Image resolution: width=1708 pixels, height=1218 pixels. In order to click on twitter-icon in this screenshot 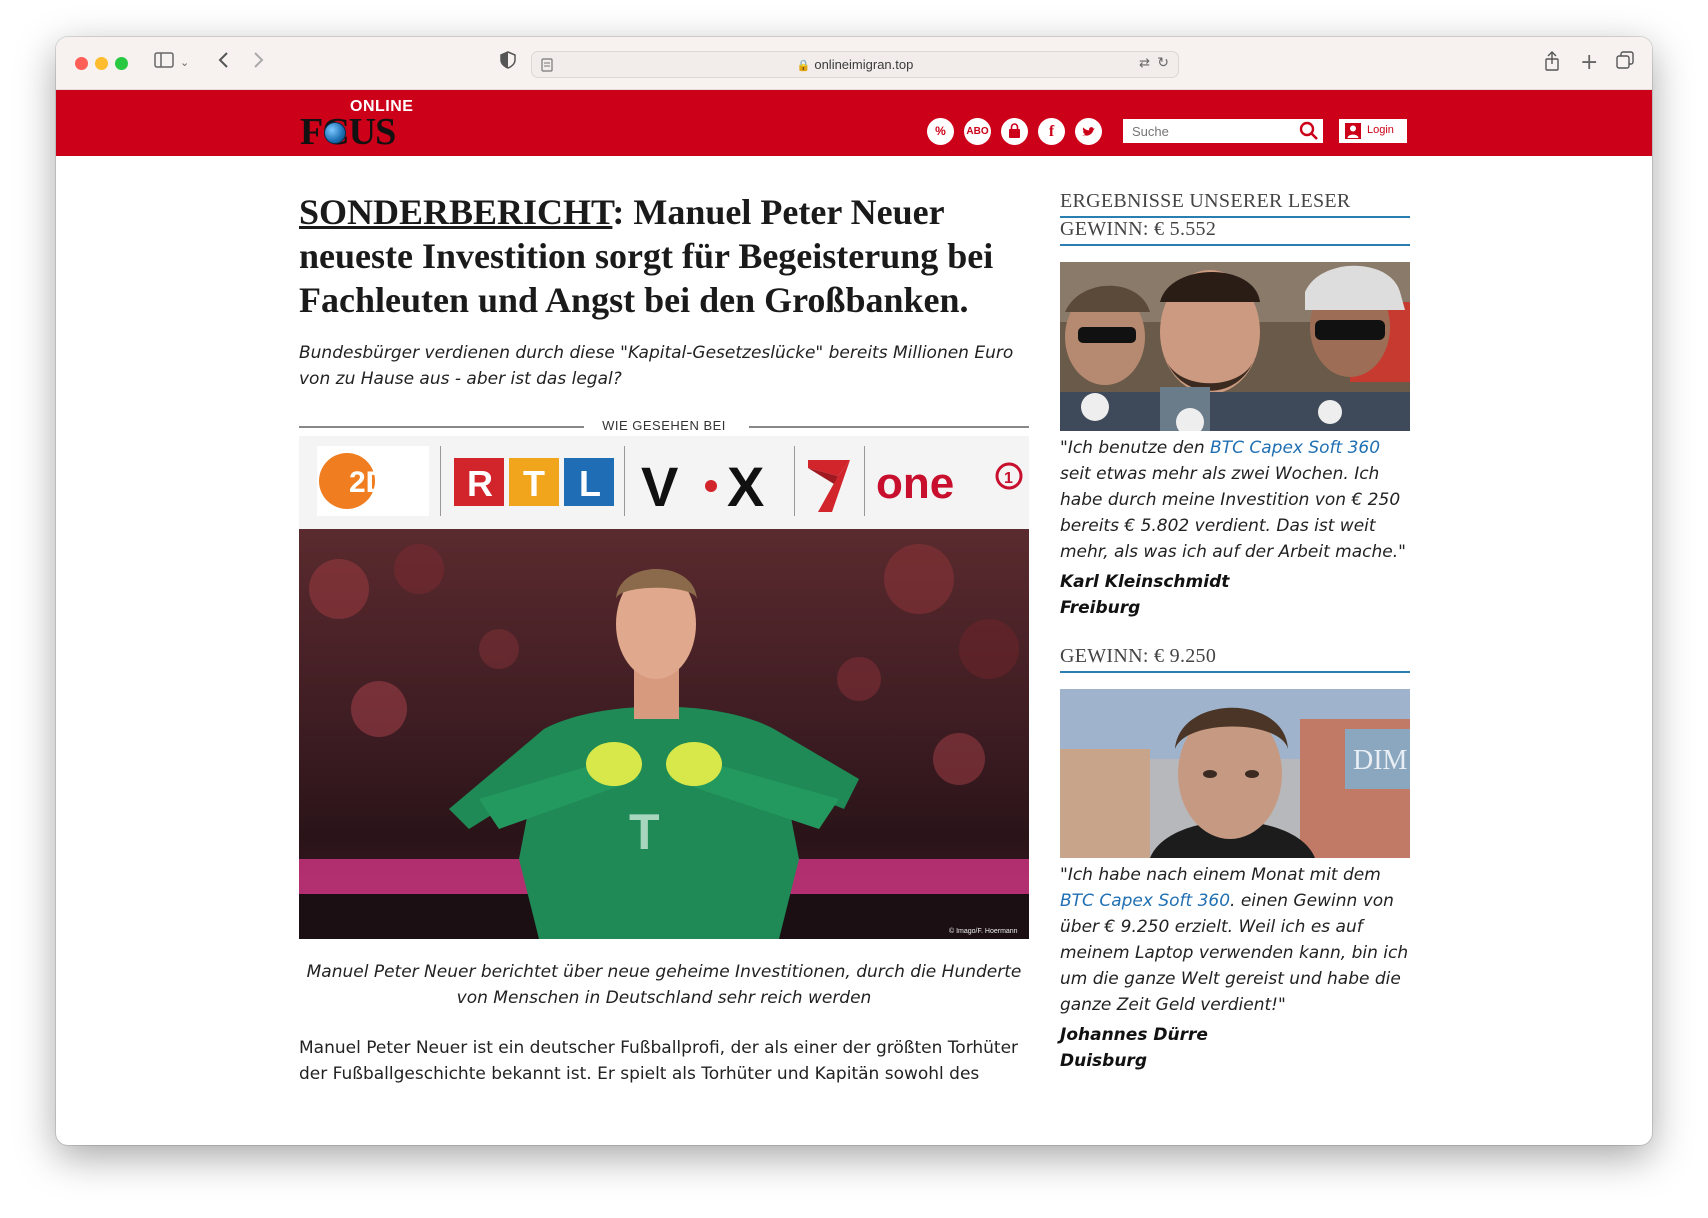, I will do `click(1088, 131)`.